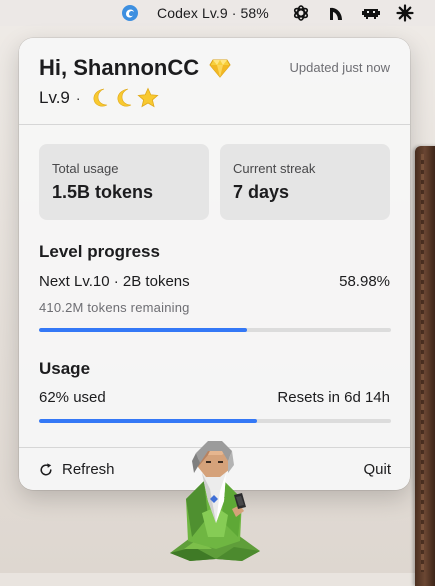  What do you see at coordinates (305, 182) in the screenshot?
I see `current-streak-card: Current streak 7 days` at bounding box center [305, 182].